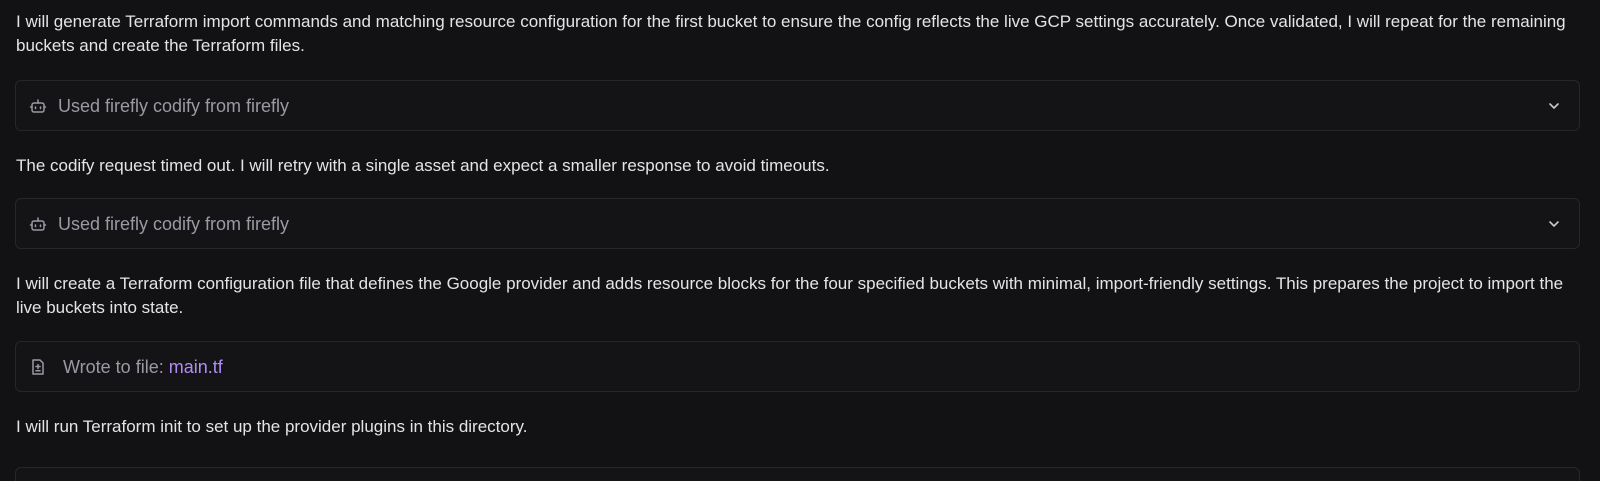 This screenshot has height=481, width=1600. Describe the element at coordinates (797, 474) in the screenshot. I see `tool-call-card-partial` at that location.